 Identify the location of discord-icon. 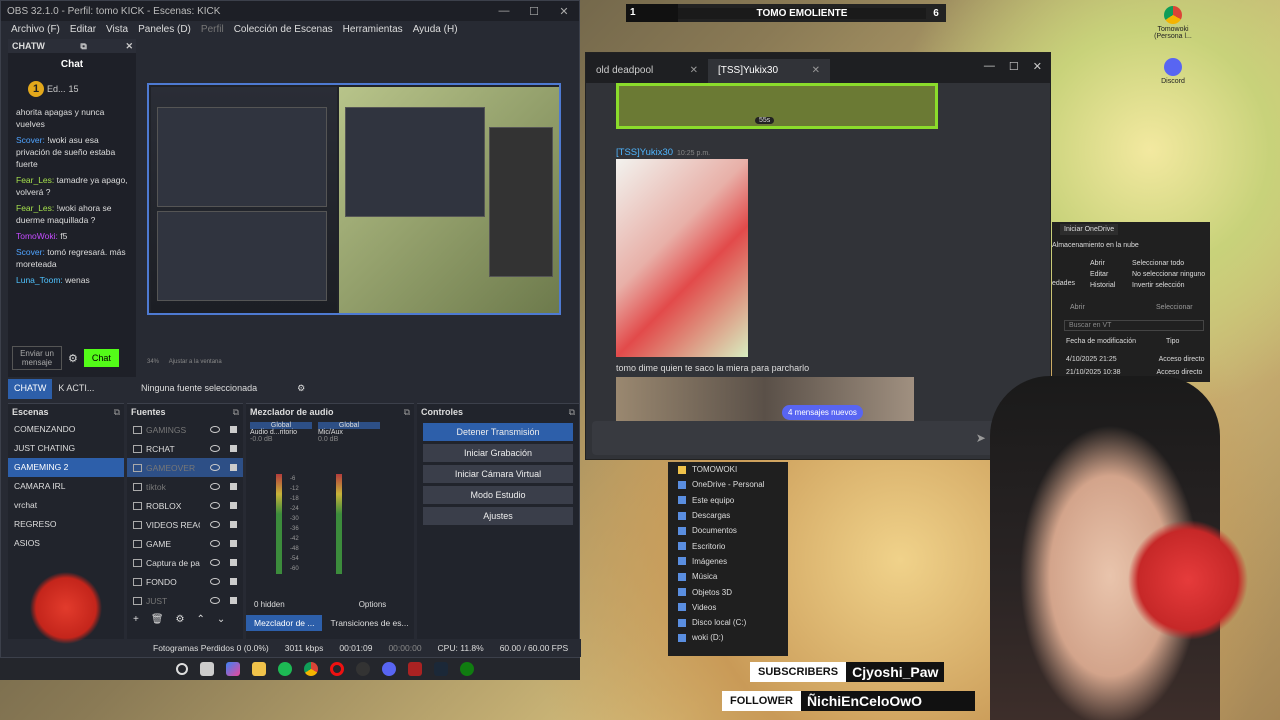
(389, 669).